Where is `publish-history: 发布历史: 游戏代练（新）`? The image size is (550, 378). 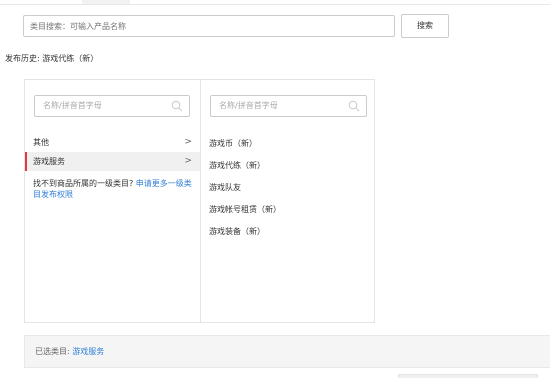
publish-history: 发布历史: 游戏代练（新） is located at coordinates (52, 58).